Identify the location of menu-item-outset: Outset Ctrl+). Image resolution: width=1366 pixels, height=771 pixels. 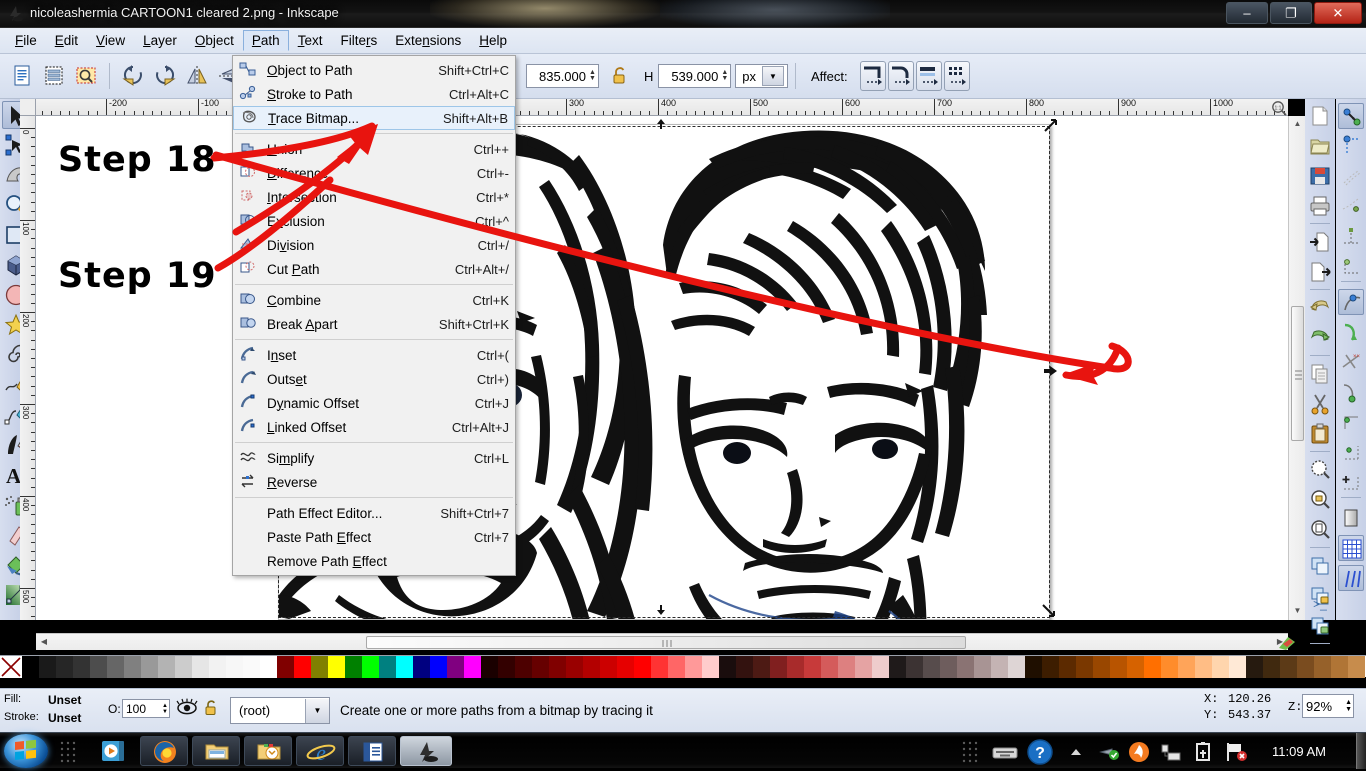
(374, 379).